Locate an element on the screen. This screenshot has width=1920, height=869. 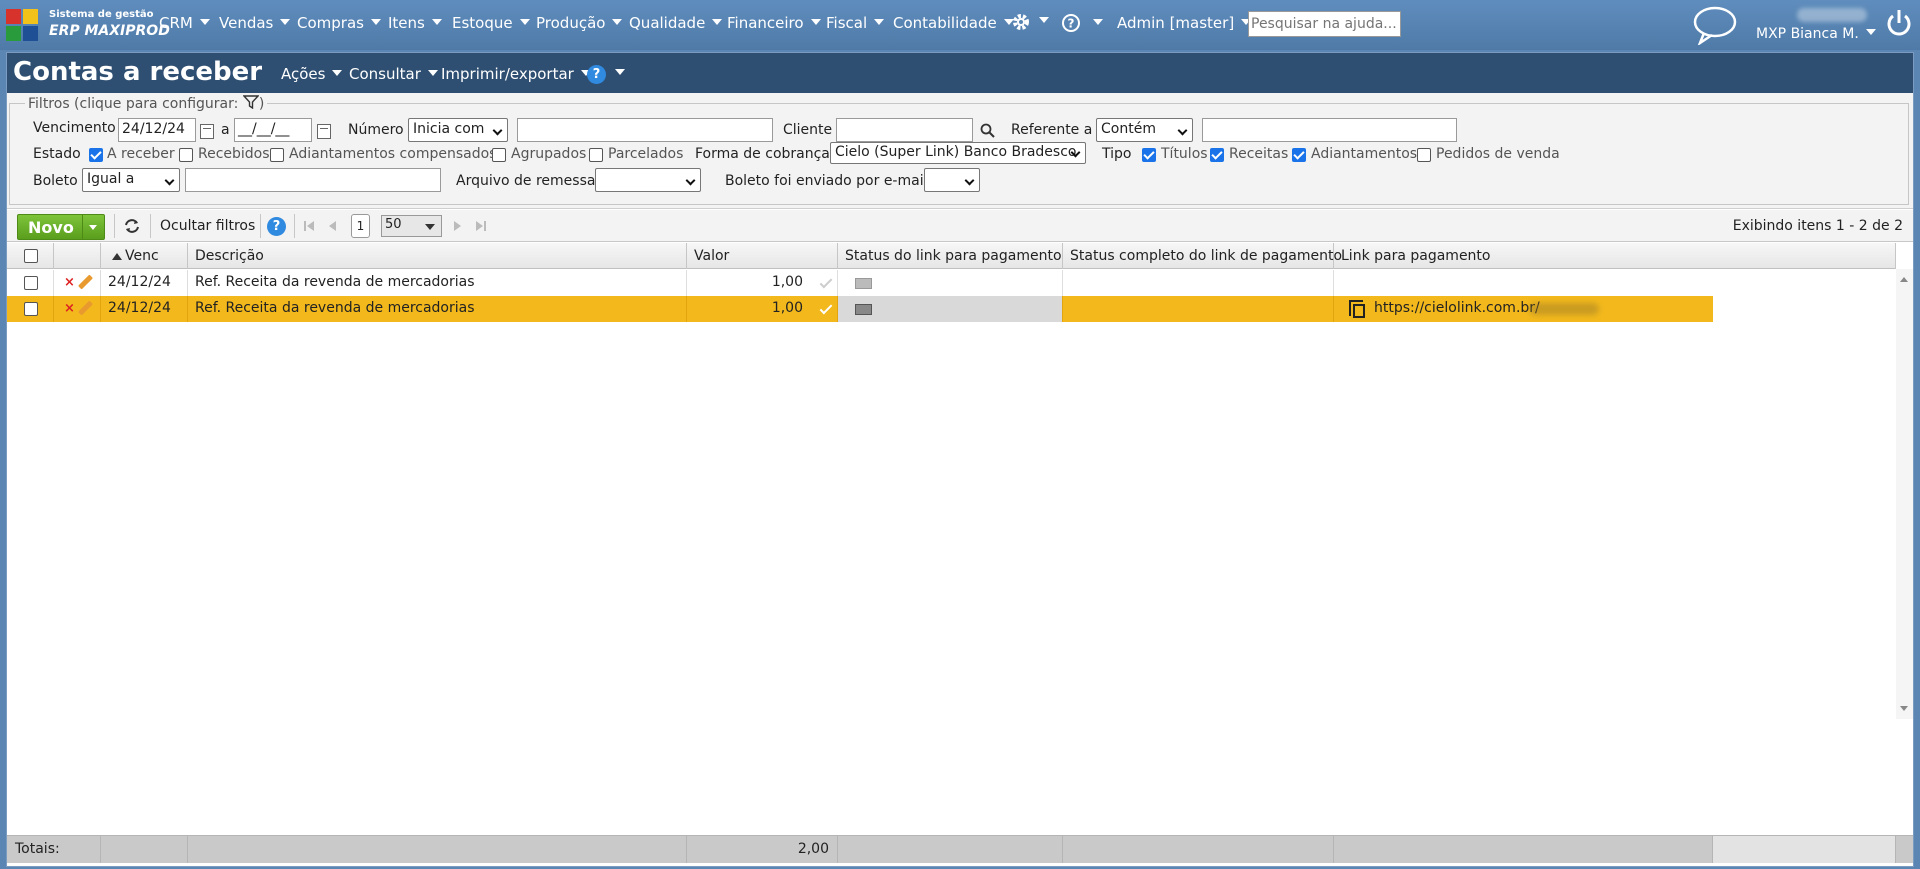
menu-imprimir-exportar: Imprimir/exportar is located at coordinates (516, 74).